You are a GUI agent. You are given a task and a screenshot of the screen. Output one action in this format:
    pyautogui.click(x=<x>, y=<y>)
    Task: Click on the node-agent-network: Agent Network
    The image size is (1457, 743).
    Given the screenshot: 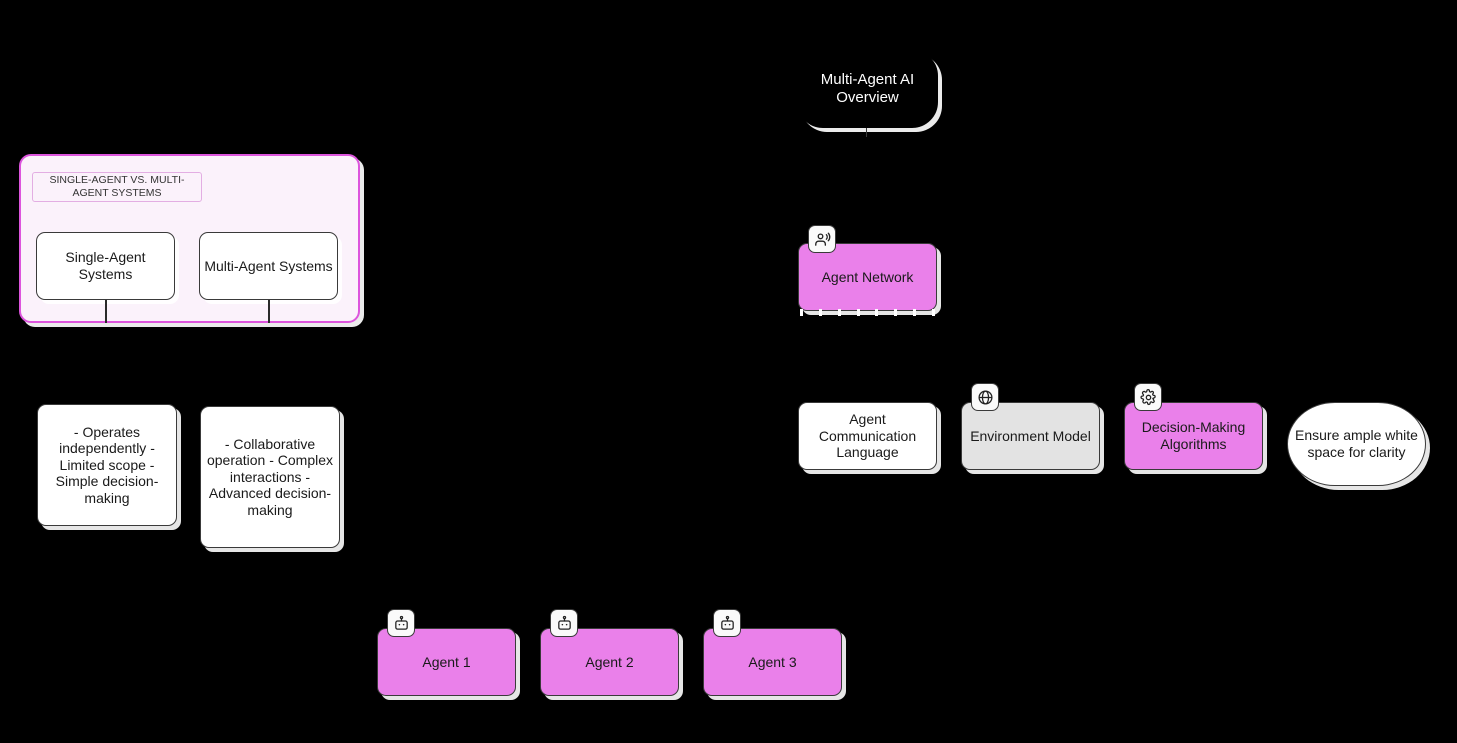 What is the action you would take?
    pyautogui.click(x=867, y=277)
    